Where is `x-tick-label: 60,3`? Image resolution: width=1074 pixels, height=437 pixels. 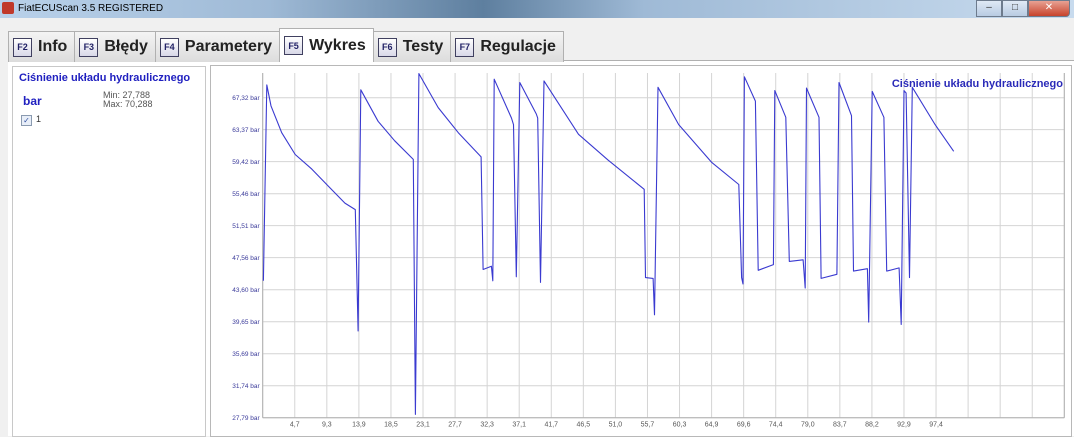 x-tick-label: 60,3 is located at coordinates (680, 425).